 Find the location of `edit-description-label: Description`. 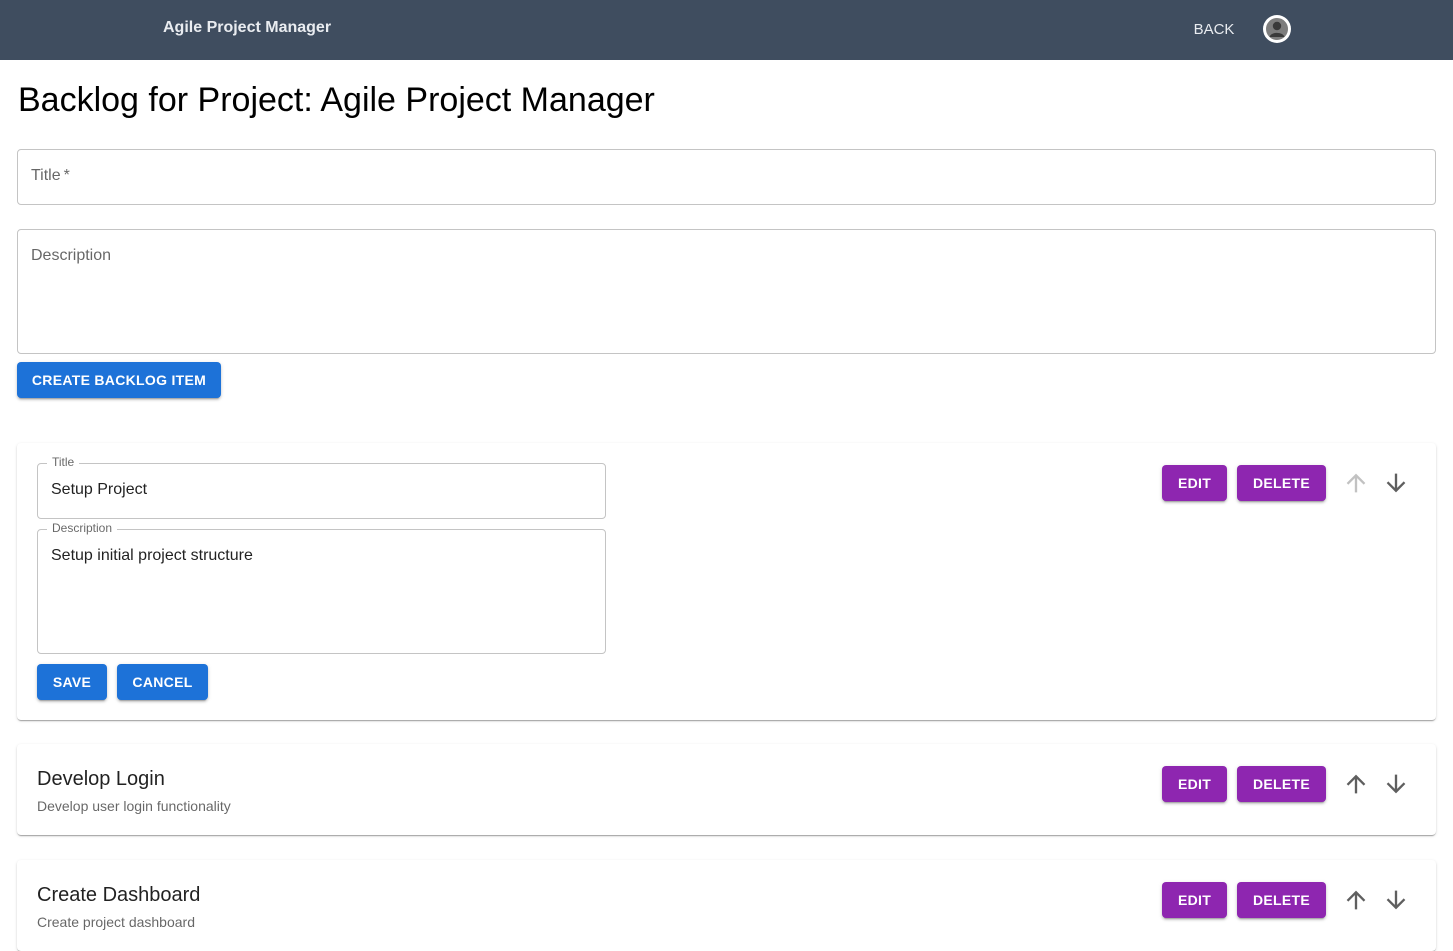

edit-description-label: Description is located at coordinates (82, 528).